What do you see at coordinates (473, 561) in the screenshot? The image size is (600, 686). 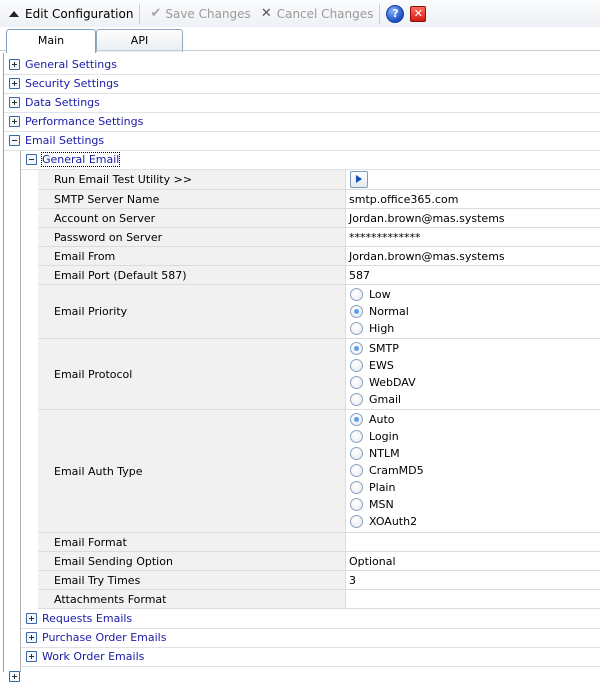 I see `sending-option-field: Optional` at bounding box center [473, 561].